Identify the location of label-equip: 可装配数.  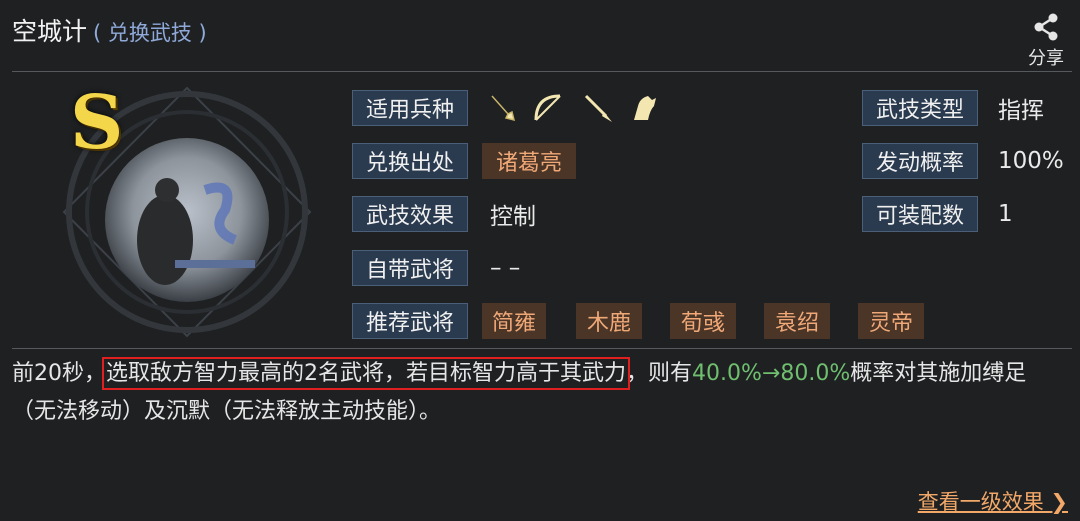
(920, 214).